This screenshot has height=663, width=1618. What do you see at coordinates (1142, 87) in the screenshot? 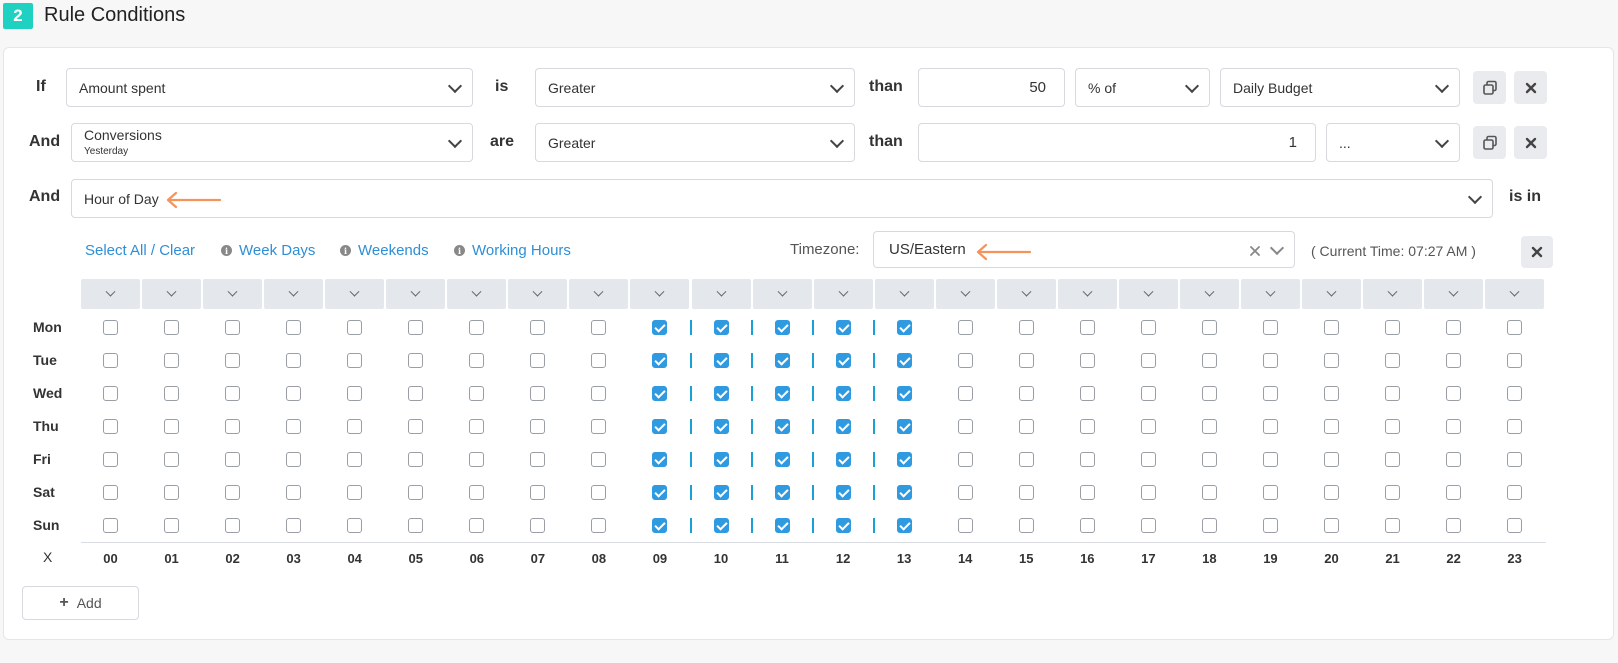
I see `unit-select: % of` at bounding box center [1142, 87].